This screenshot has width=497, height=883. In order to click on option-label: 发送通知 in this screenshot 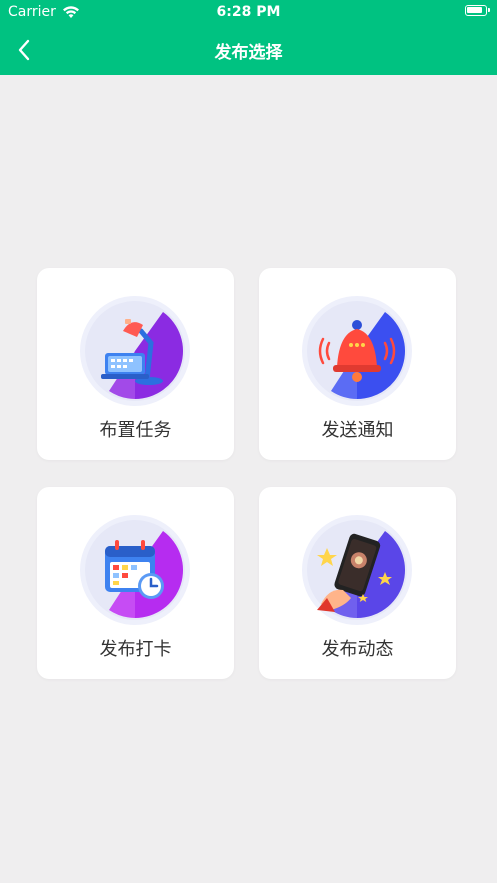, I will do `click(357, 430)`.